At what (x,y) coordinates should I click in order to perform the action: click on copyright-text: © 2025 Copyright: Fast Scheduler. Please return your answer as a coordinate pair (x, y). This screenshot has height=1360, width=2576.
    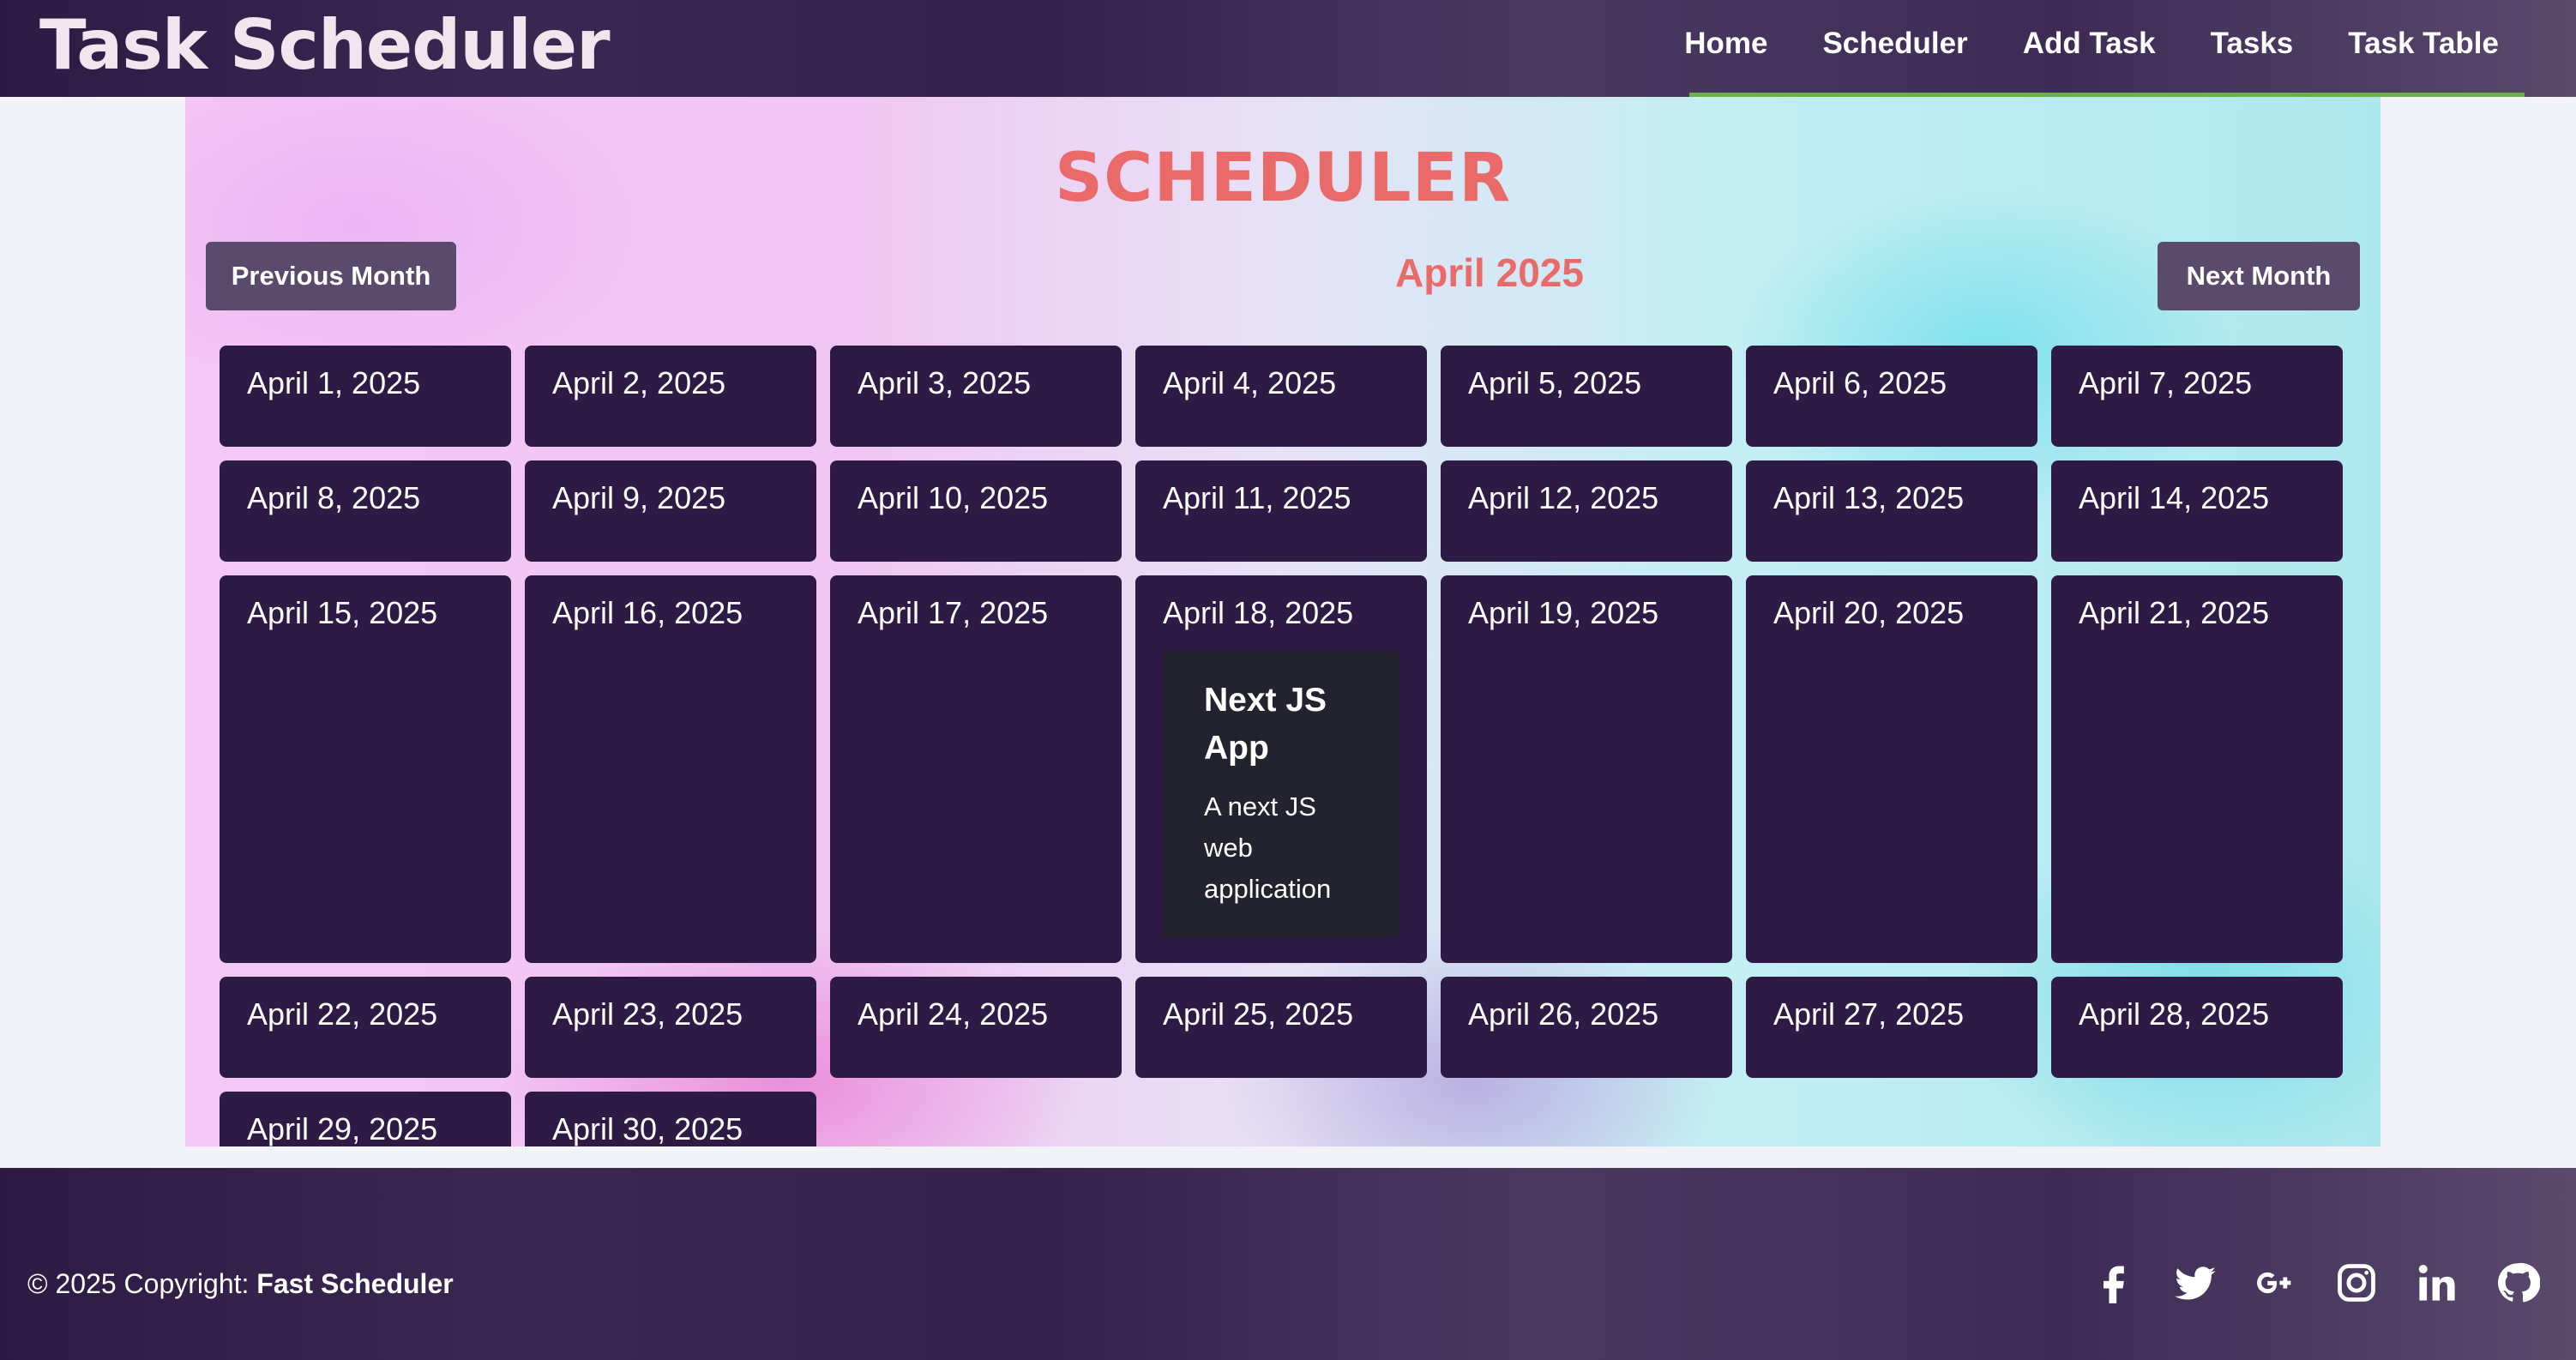
    Looking at the image, I should click on (241, 1284).